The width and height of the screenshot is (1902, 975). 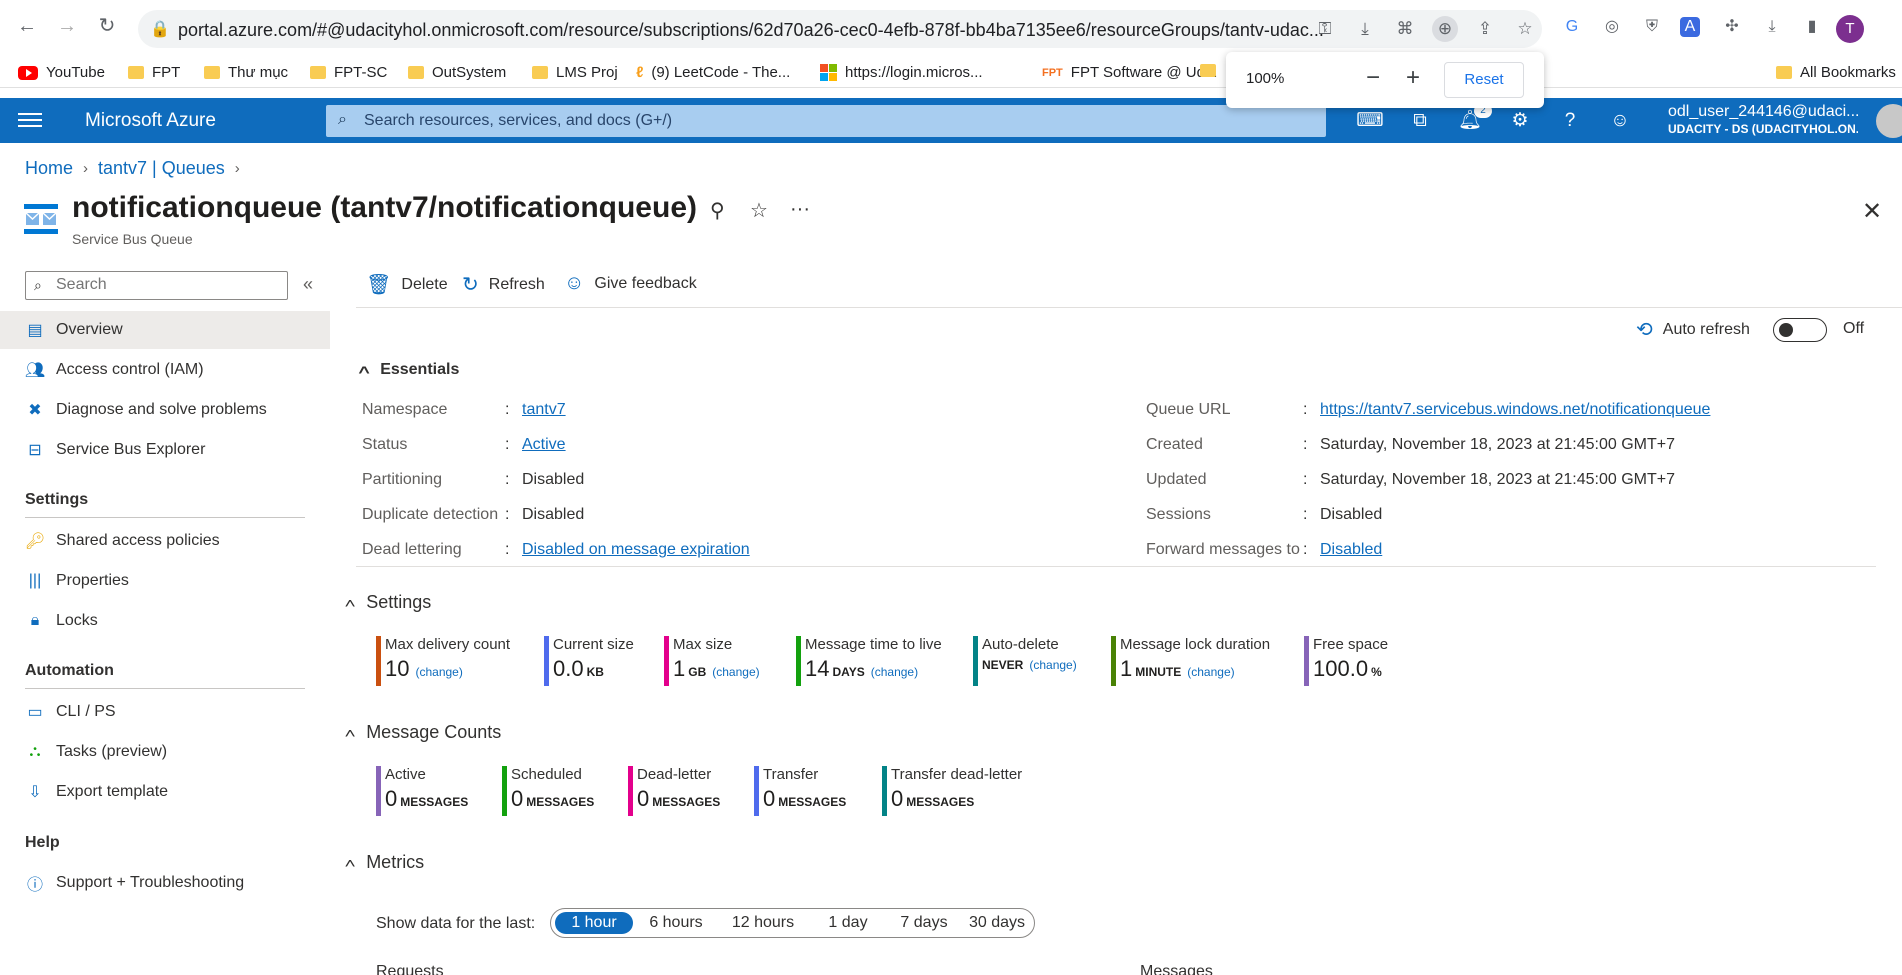 I want to click on all-bookmarks: All Bookmarks, so click(x=1836, y=72).